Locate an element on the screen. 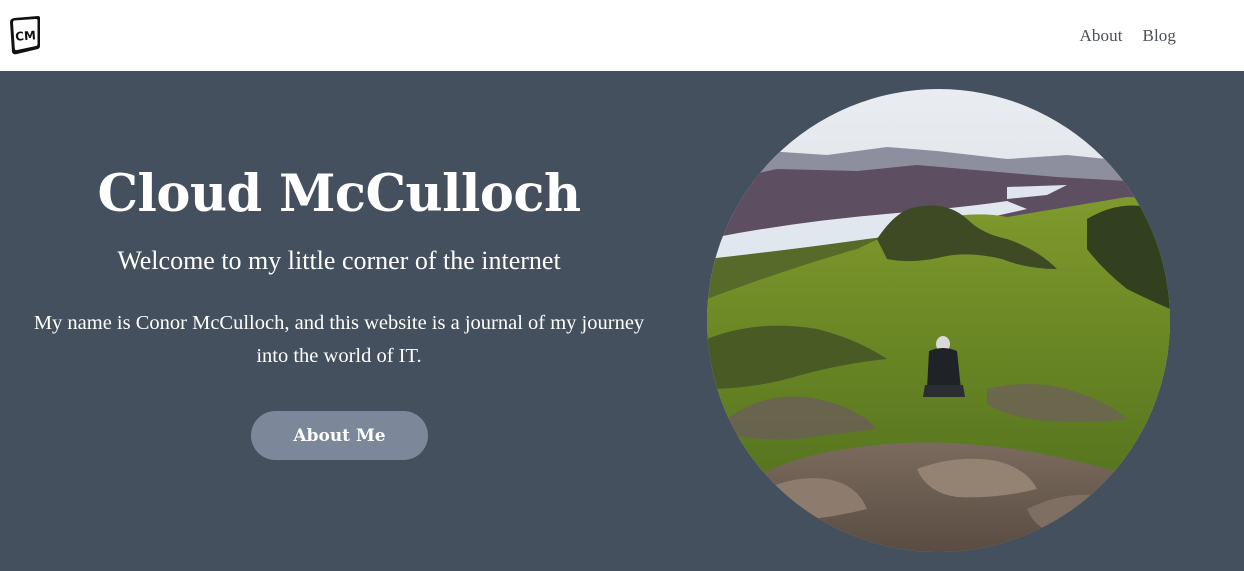 The width and height of the screenshot is (1244, 571). logo-monogram: CM is located at coordinates (26, 35).